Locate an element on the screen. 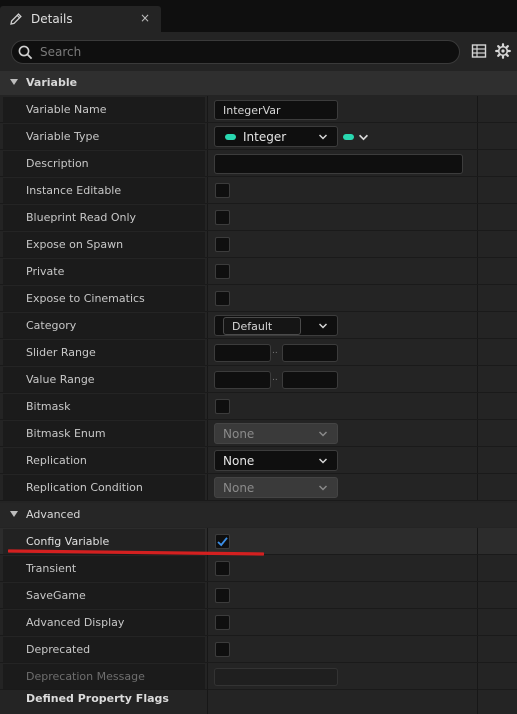 The image size is (517, 714). slider-range-max-field is located at coordinates (310, 353).